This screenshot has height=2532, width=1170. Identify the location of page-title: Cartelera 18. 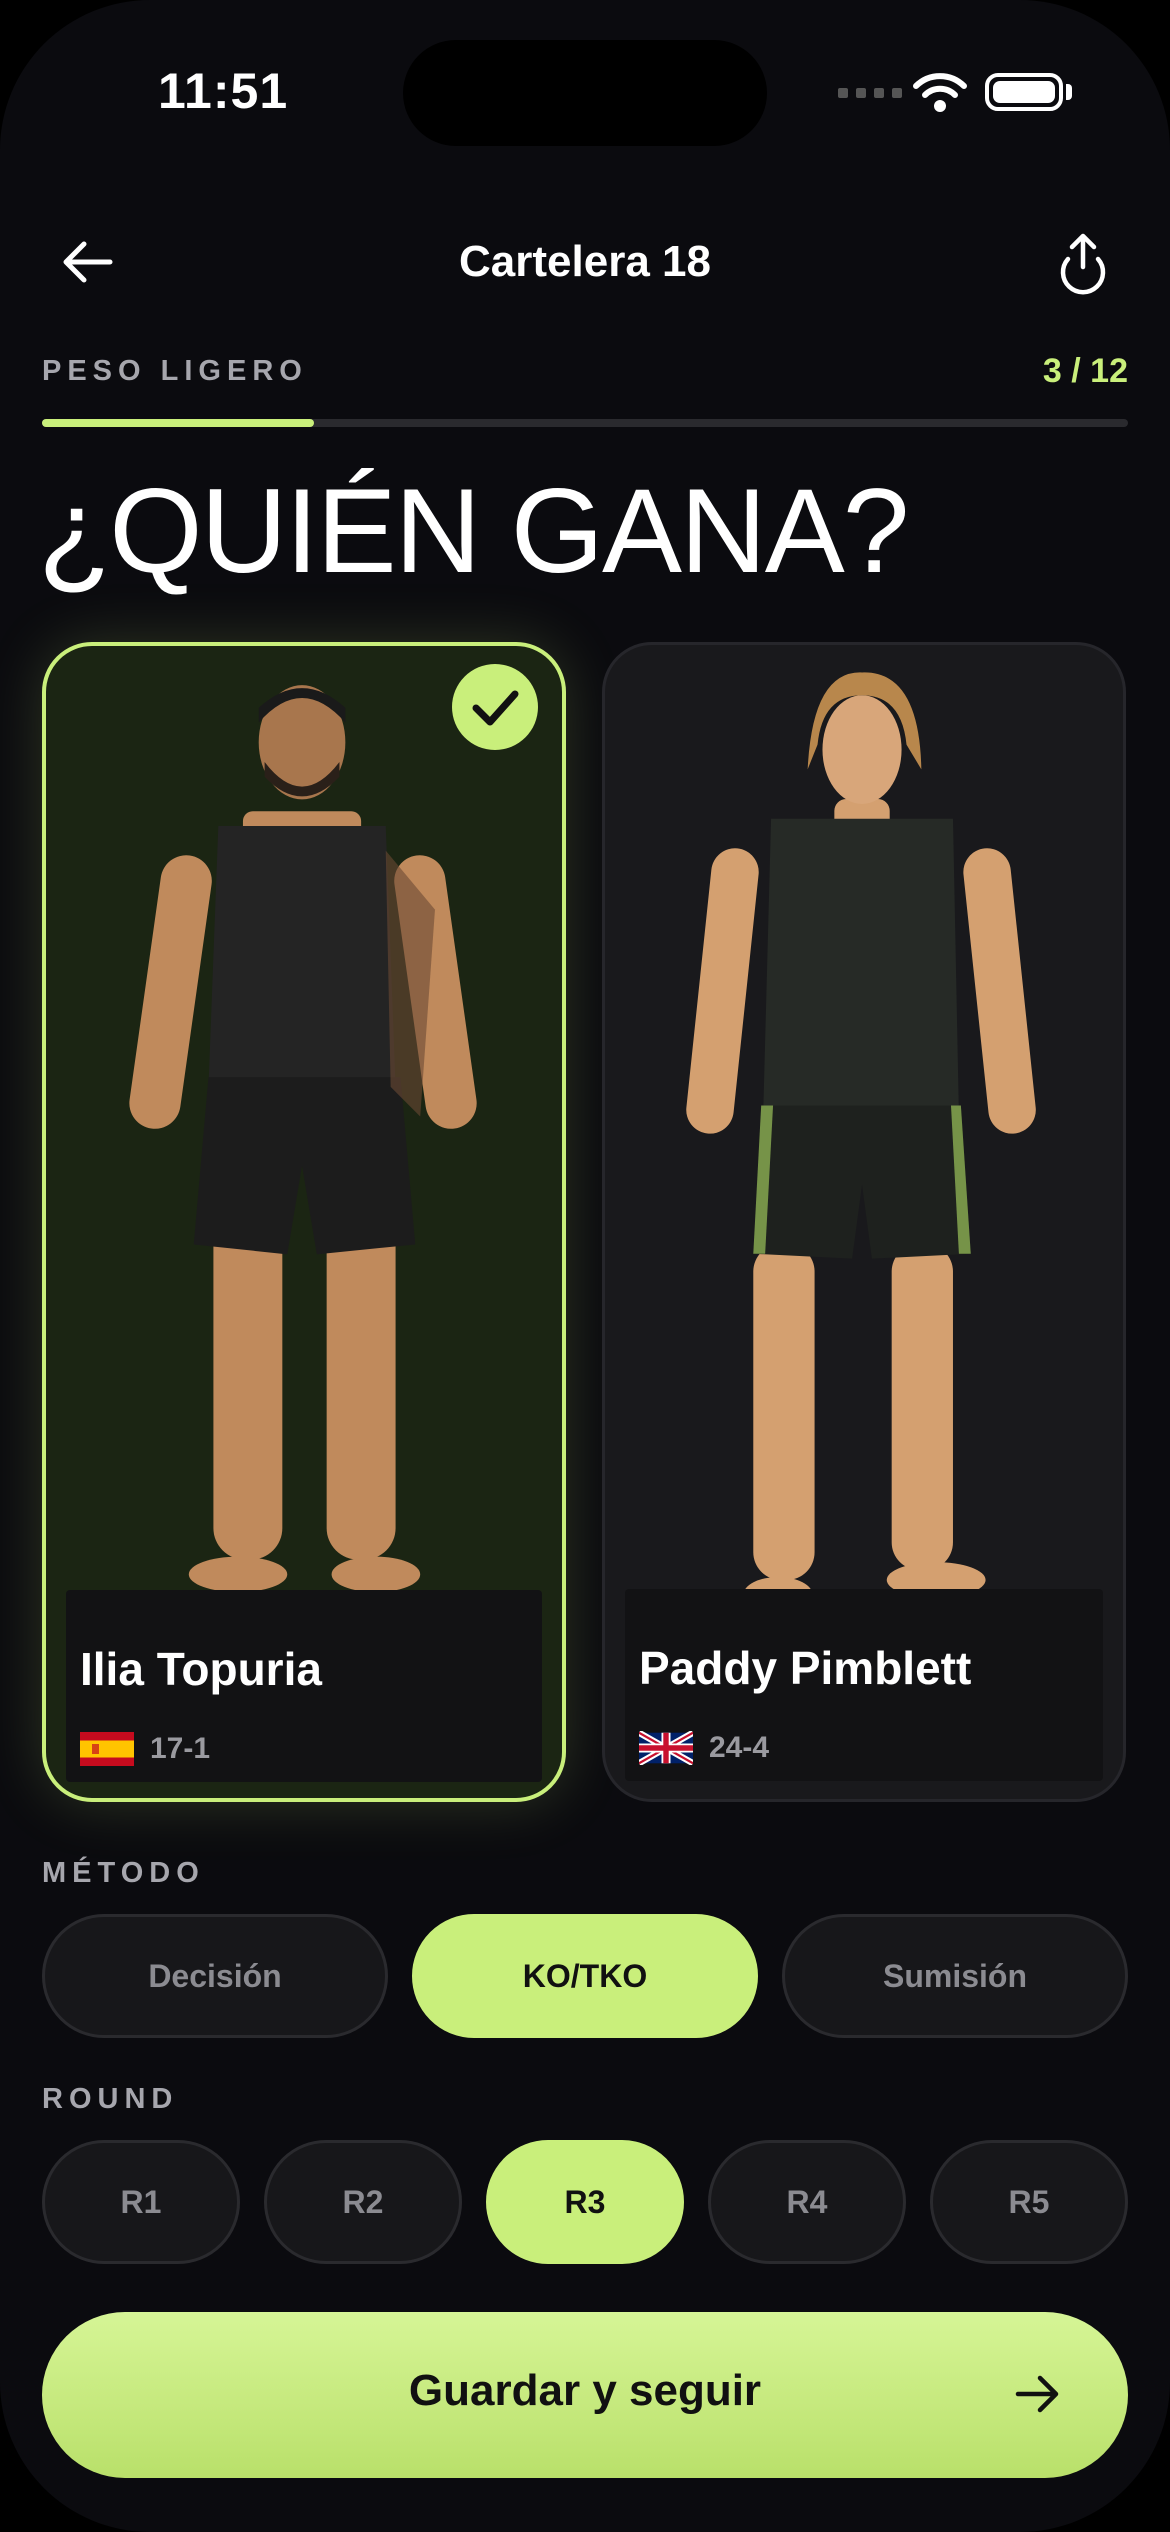
(585, 261).